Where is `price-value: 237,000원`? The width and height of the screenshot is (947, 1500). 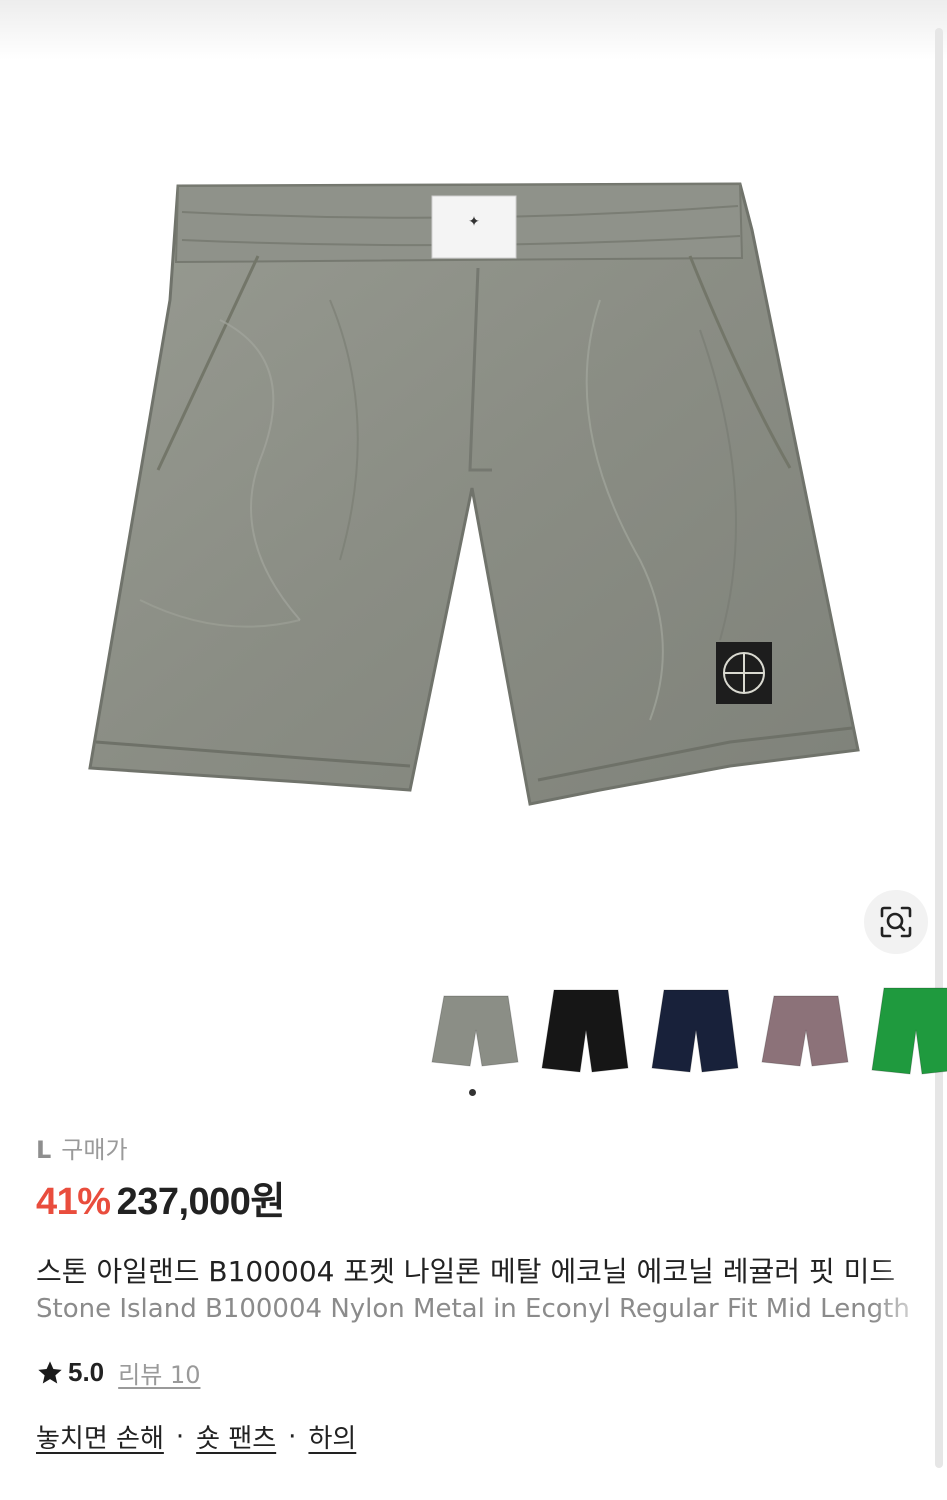 price-value: 237,000원 is located at coordinates (201, 1202).